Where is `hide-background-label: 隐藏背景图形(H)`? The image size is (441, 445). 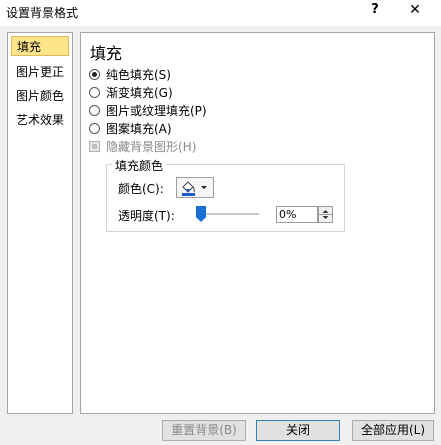
hide-background-label: 隐藏背景图形(H) is located at coordinates (151, 147).